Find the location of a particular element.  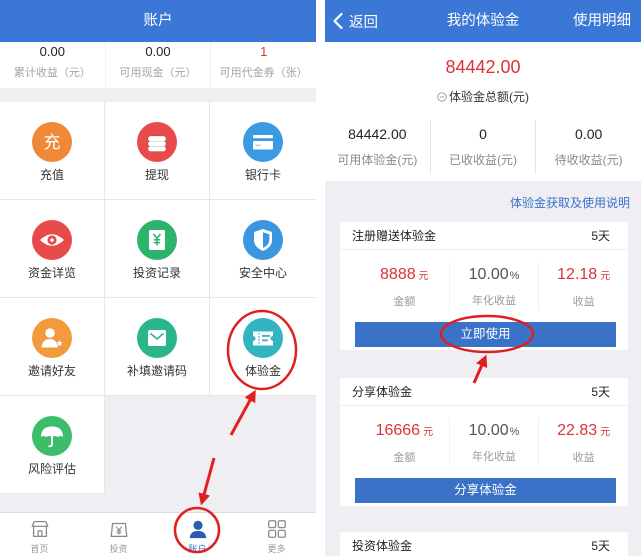

total-trial-label: 体验金总额(元) is located at coordinates (483, 97).